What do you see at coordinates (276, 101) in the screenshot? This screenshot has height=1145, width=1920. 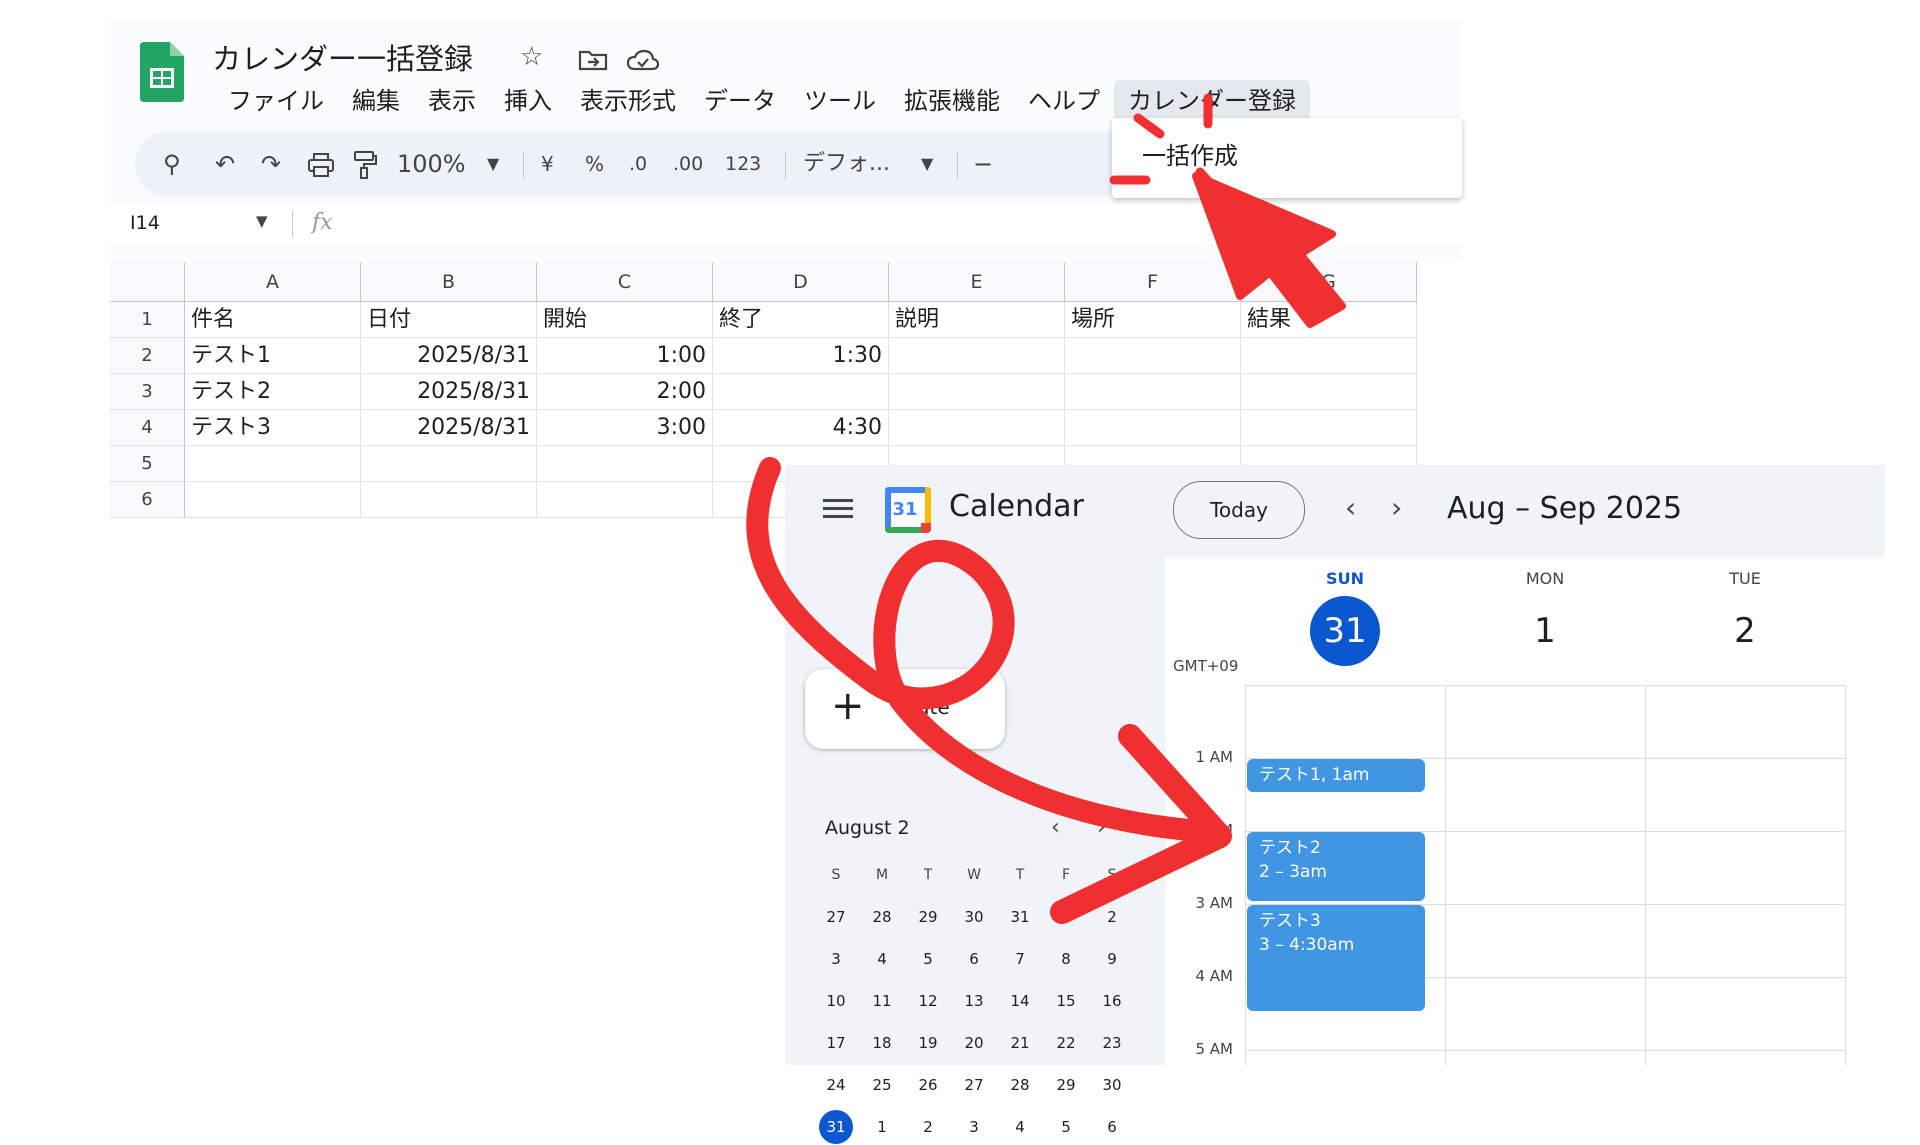 I see `menu-file: ファイル` at bounding box center [276, 101].